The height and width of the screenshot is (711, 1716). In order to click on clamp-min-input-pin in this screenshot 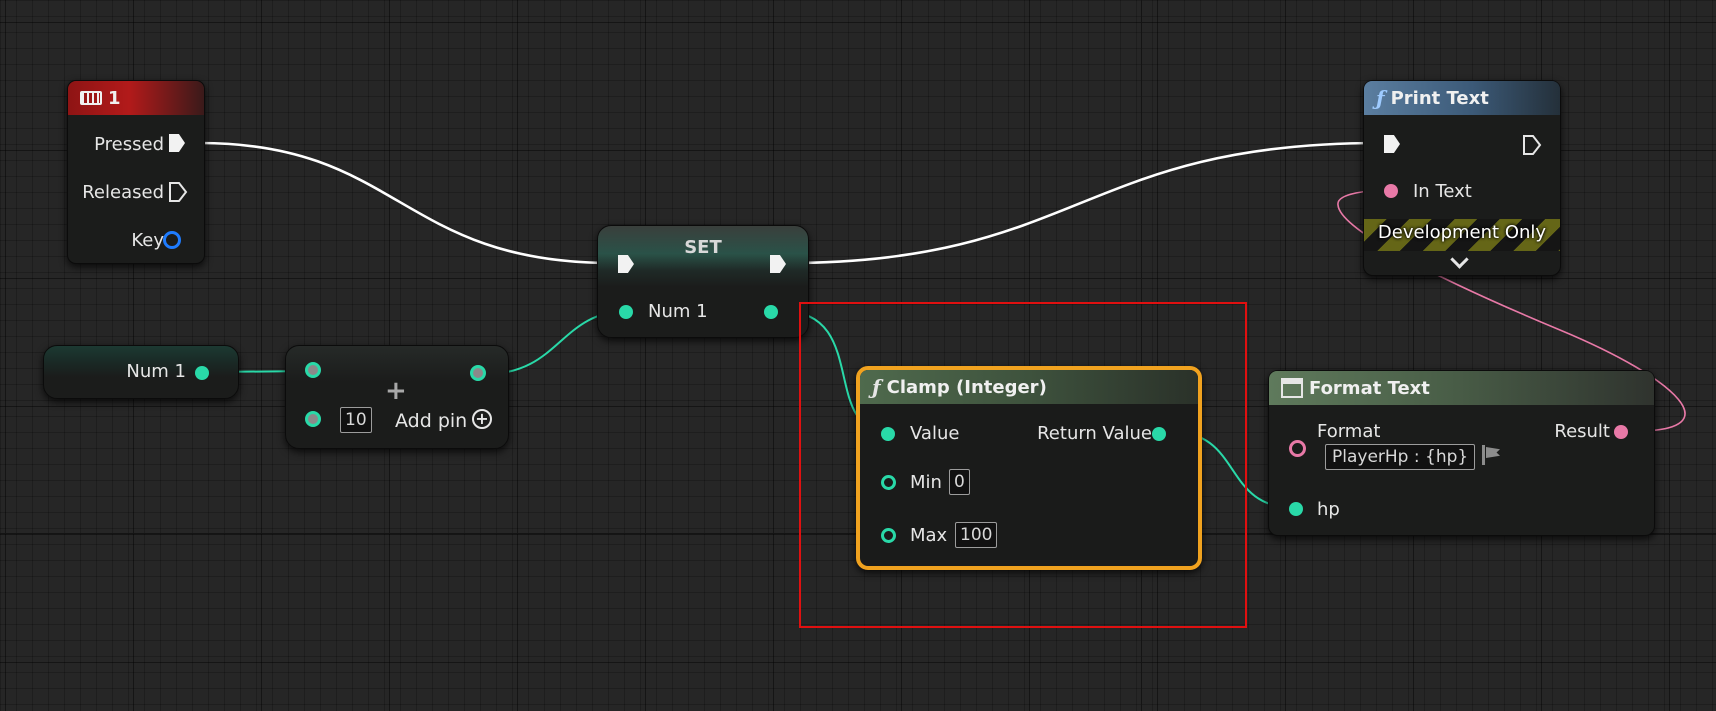, I will do `click(888, 482)`.